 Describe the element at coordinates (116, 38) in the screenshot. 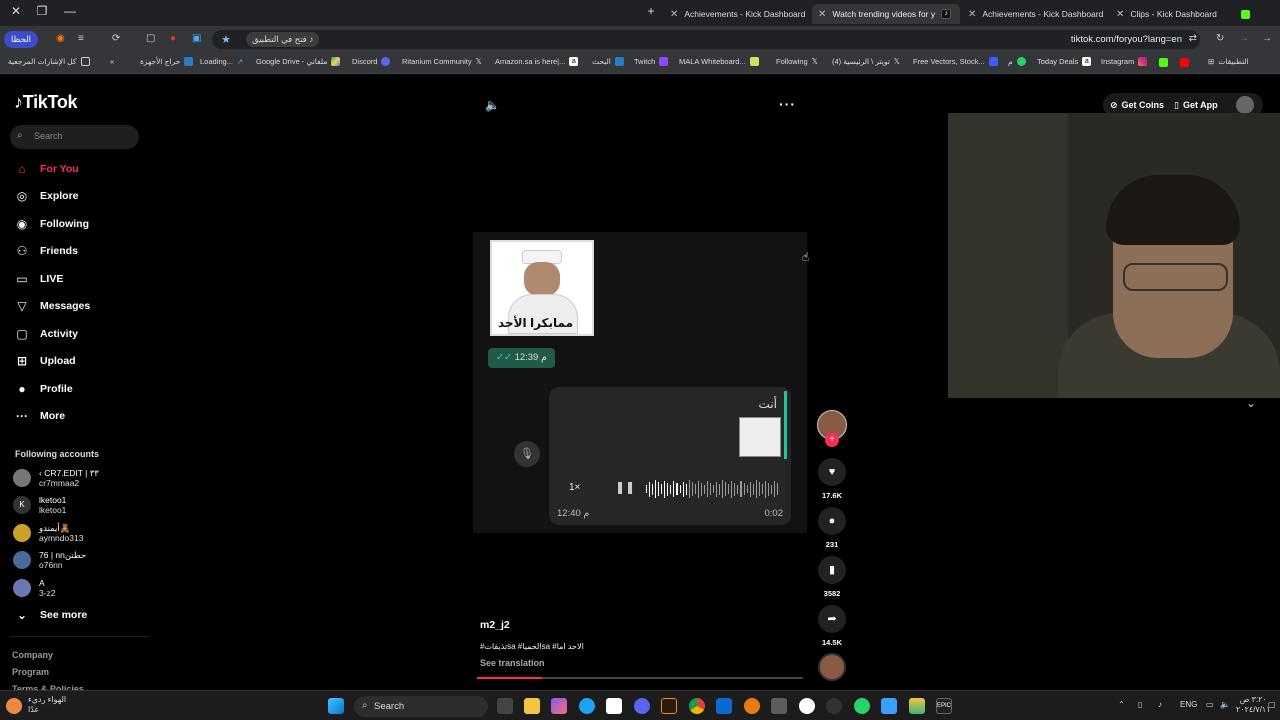

I see `extension-icon: ⟳` at that location.